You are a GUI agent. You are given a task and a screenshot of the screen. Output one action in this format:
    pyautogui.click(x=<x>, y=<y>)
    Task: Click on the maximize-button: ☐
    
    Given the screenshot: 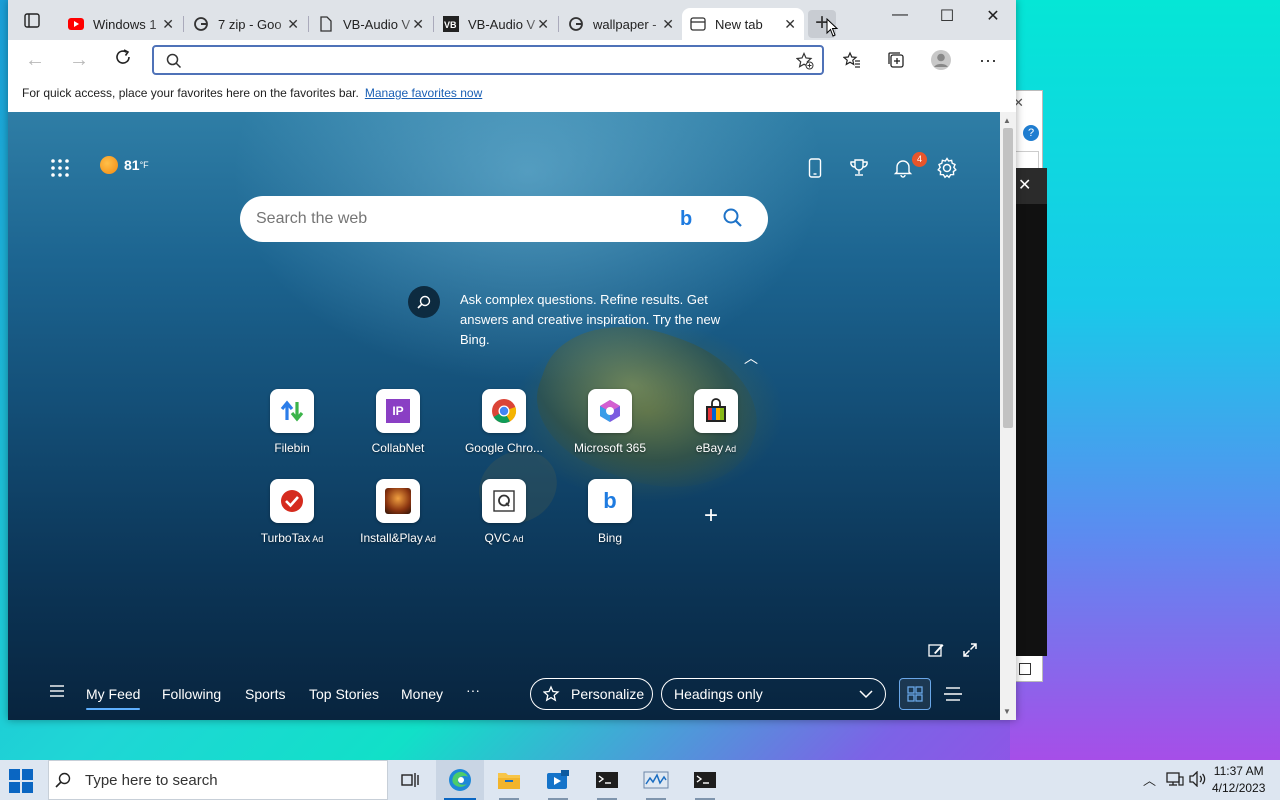 What is the action you would take?
    pyautogui.click(x=947, y=16)
    